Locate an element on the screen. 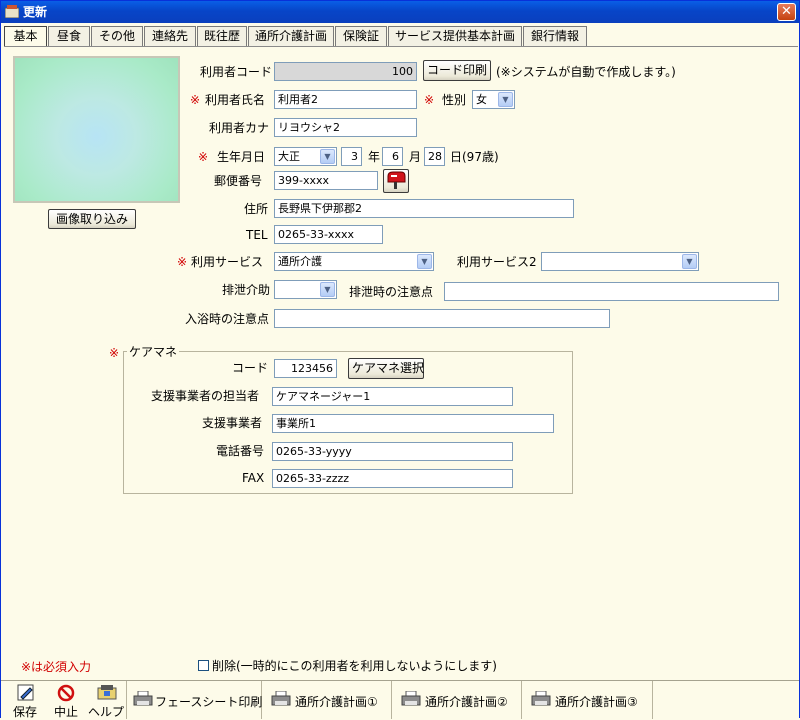  daycare-plan-2-button: 通所介護計画② is located at coordinates (457, 700).